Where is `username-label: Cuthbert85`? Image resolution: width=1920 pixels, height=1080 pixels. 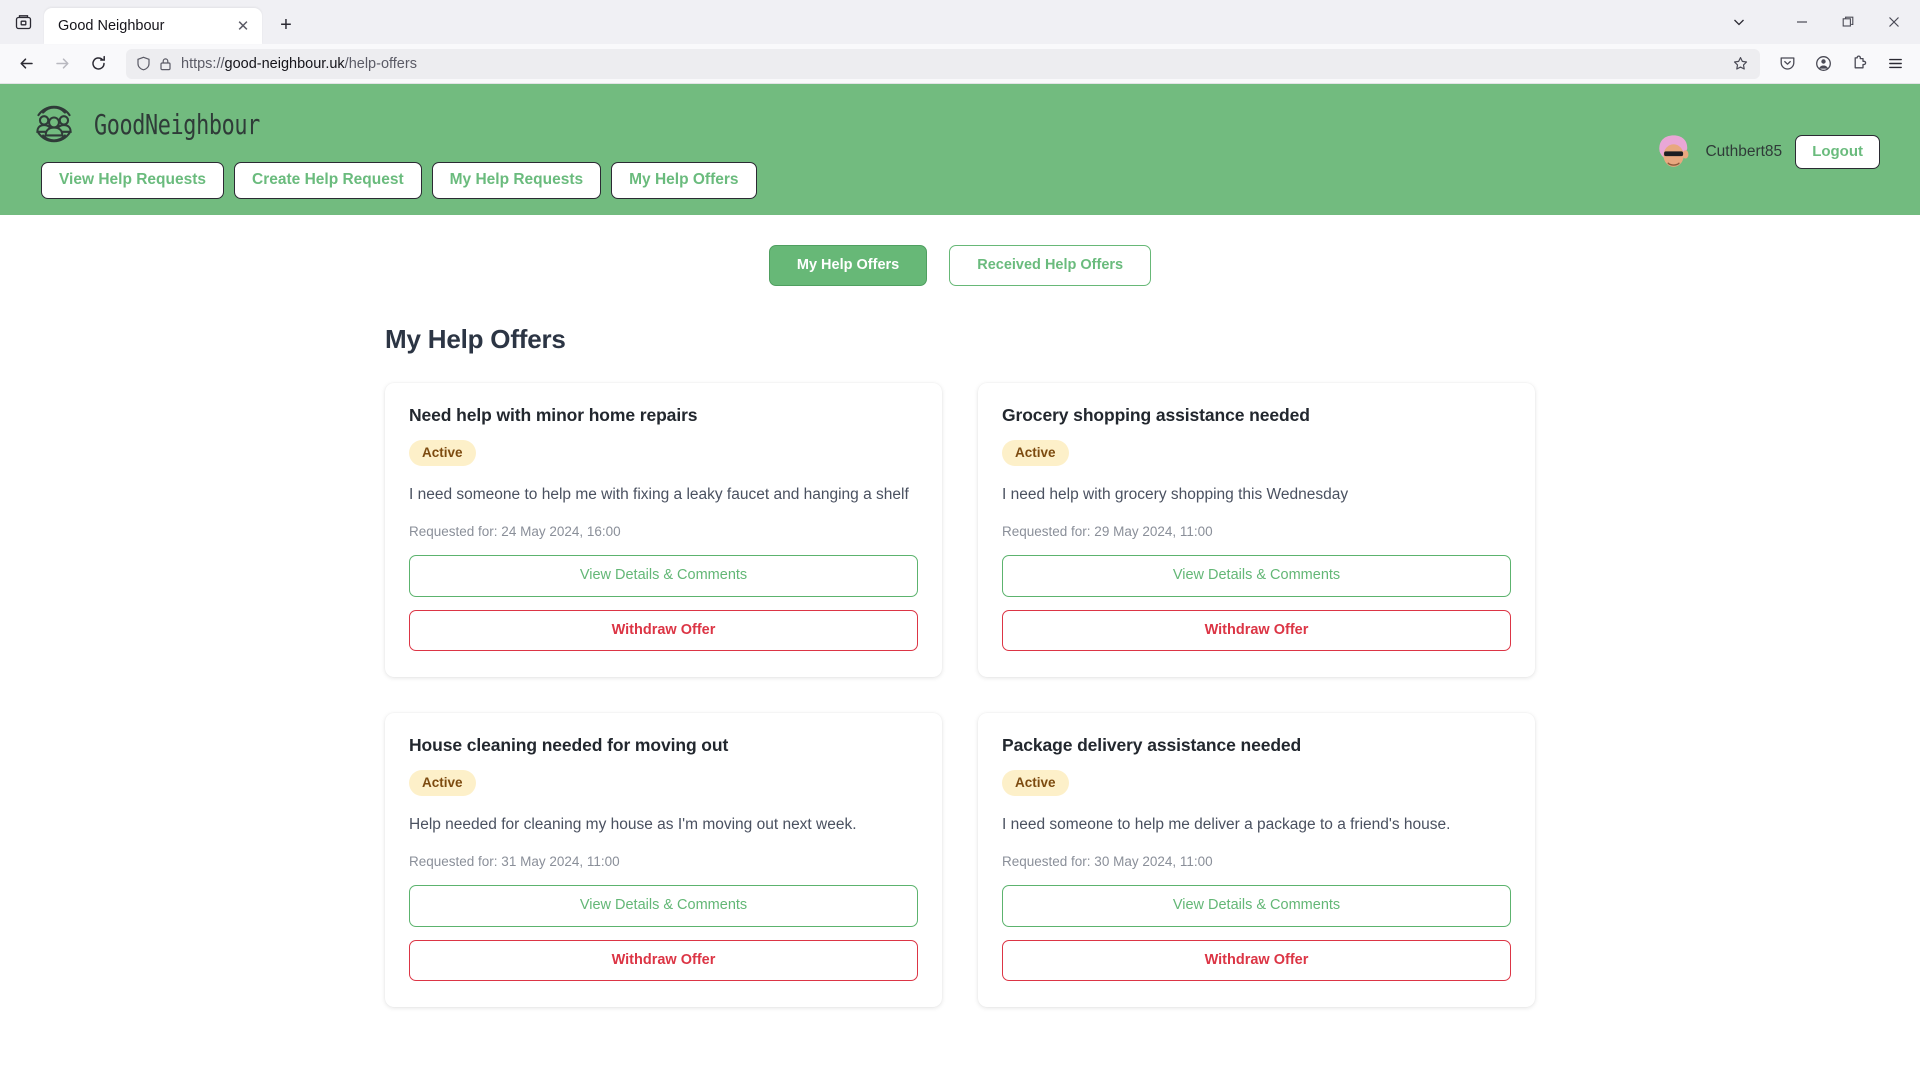
username-label: Cuthbert85 is located at coordinates (1744, 151).